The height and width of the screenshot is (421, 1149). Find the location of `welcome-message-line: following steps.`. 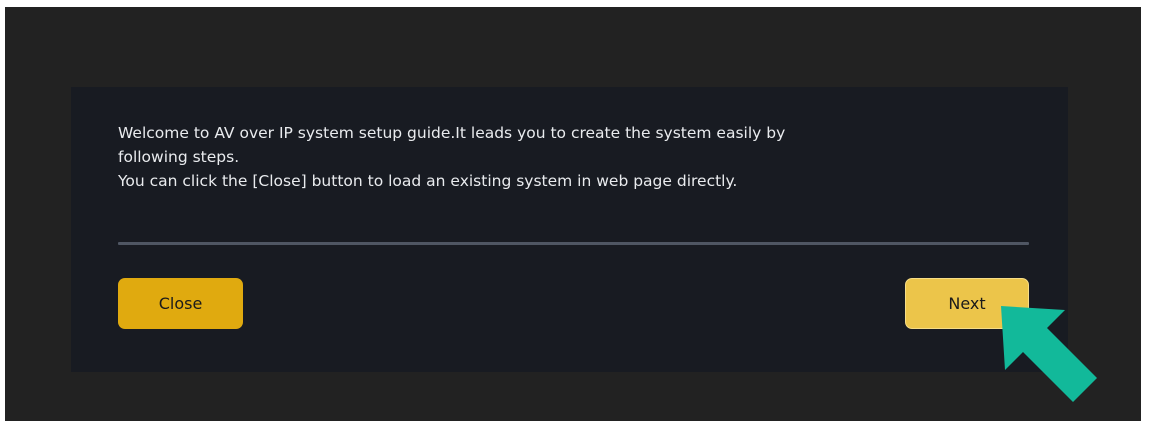

welcome-message-line: following steps. is located at coordinates (179, 157).